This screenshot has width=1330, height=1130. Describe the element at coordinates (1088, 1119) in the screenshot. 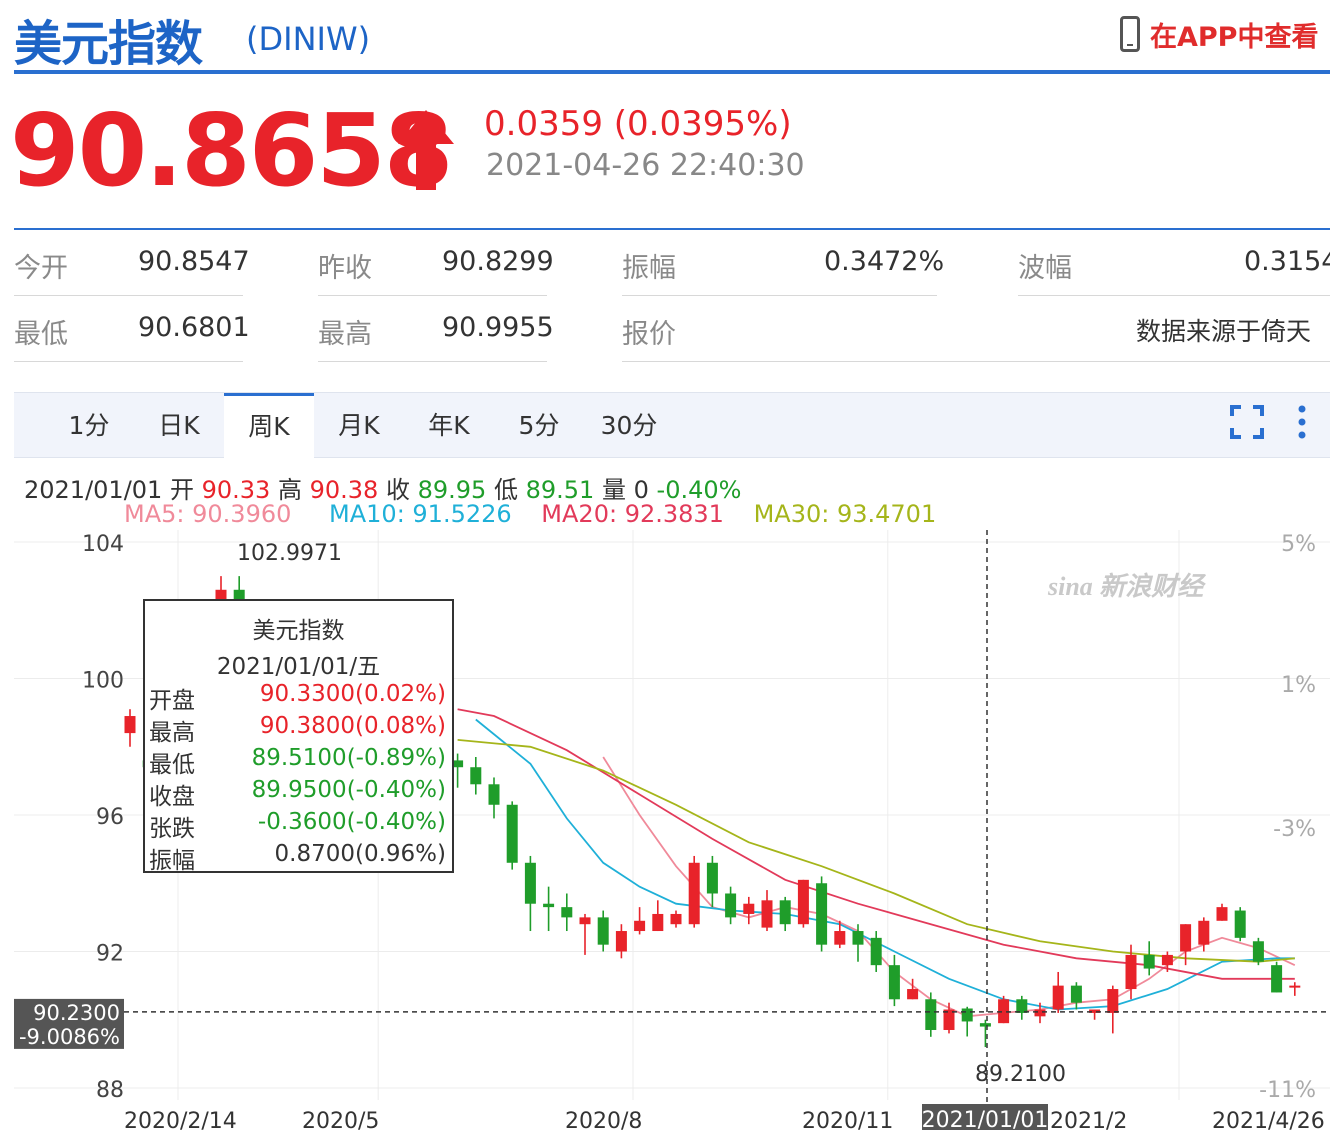

I see `x-tick-label: 2021/2` at that location.